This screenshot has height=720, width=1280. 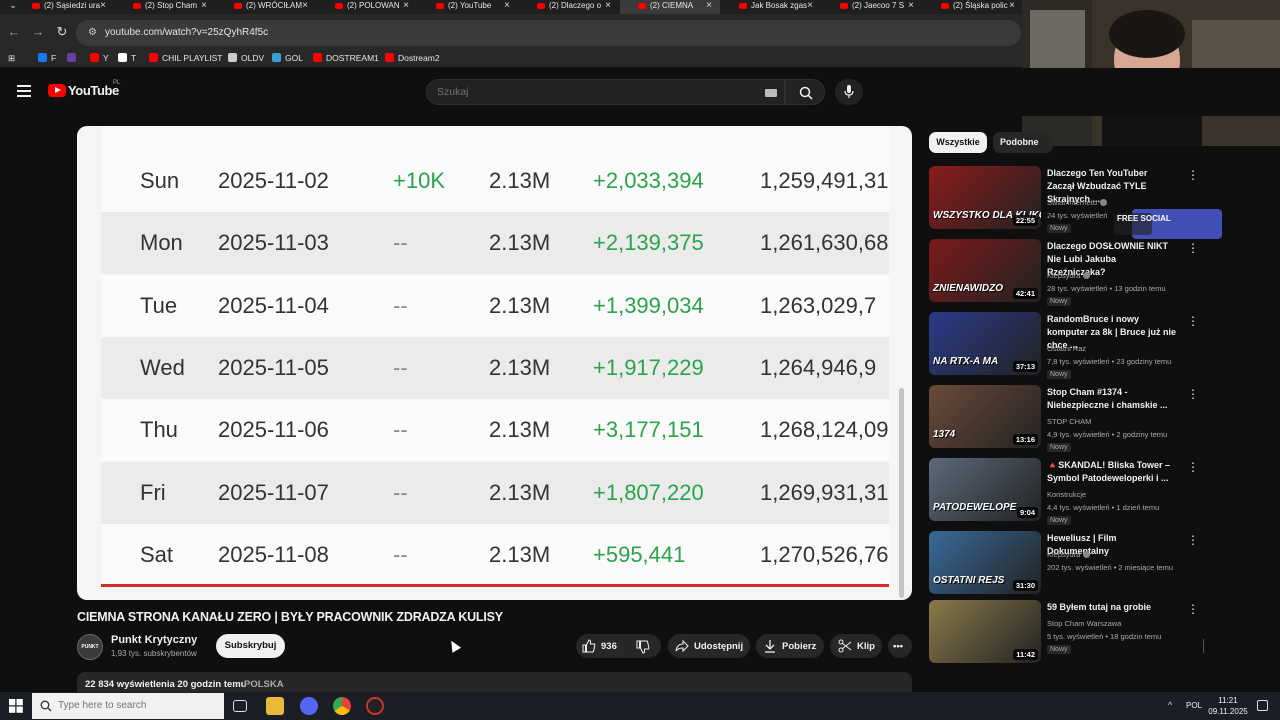 I want to click on menu-icon, so click(x=24, y=91).